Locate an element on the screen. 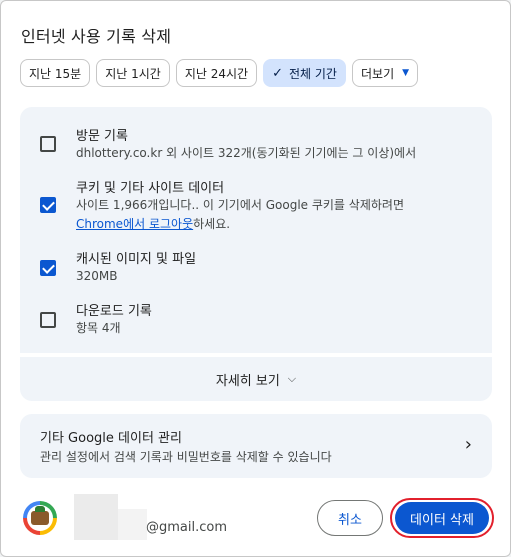 The width and height of the screenshot is (511, 557). item-download-history: 다운로드 기록 항목 4개 is located at coordinates (256, 323).